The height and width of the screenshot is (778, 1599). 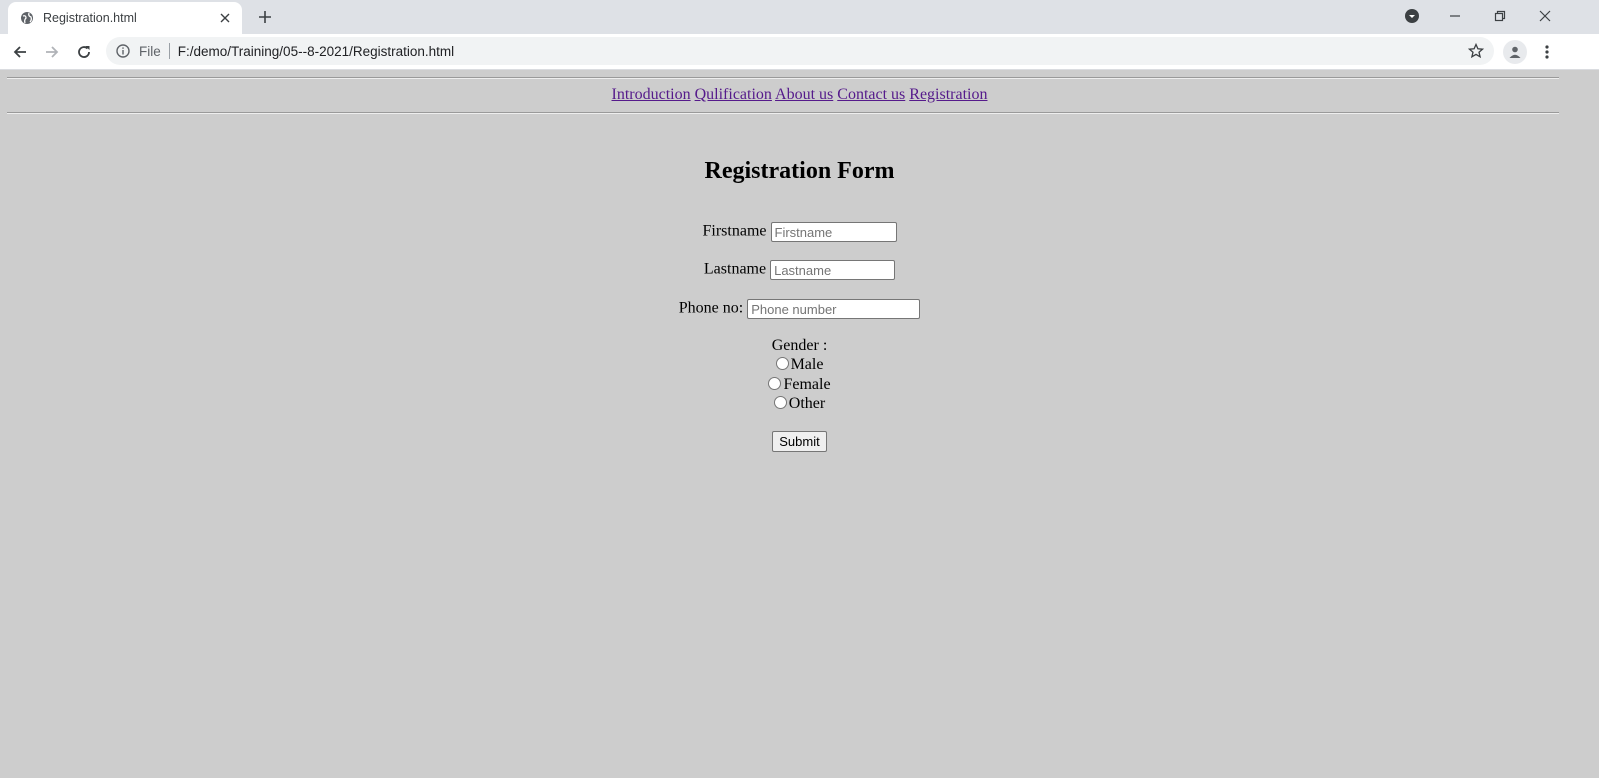 What do you see at coordinates (807, 384) in the screenshot?
I see `female-label: Female` at bounding box center [807, 384].